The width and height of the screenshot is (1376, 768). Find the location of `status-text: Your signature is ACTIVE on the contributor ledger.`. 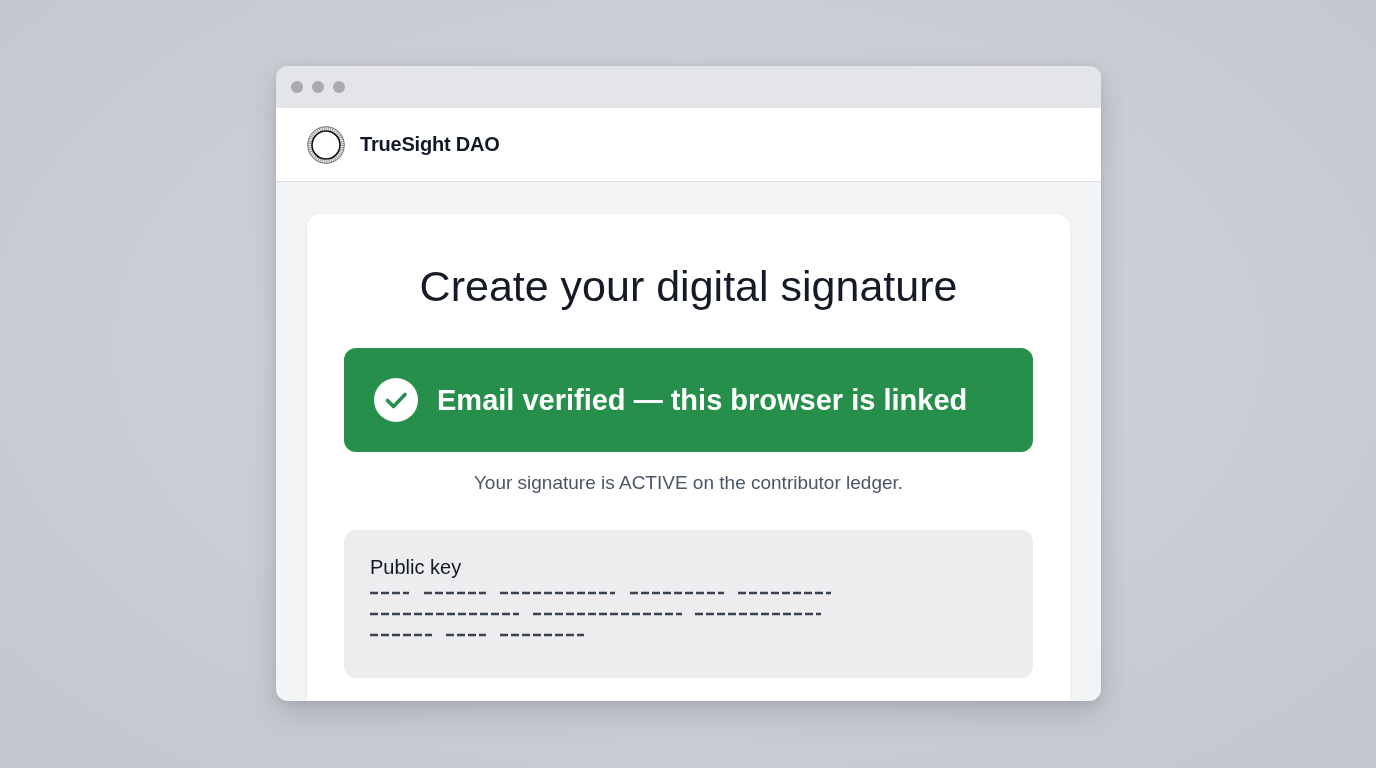

status-text: Your signature is ACTIVE on the contributor ledger. is located at coordinates (688, 483).